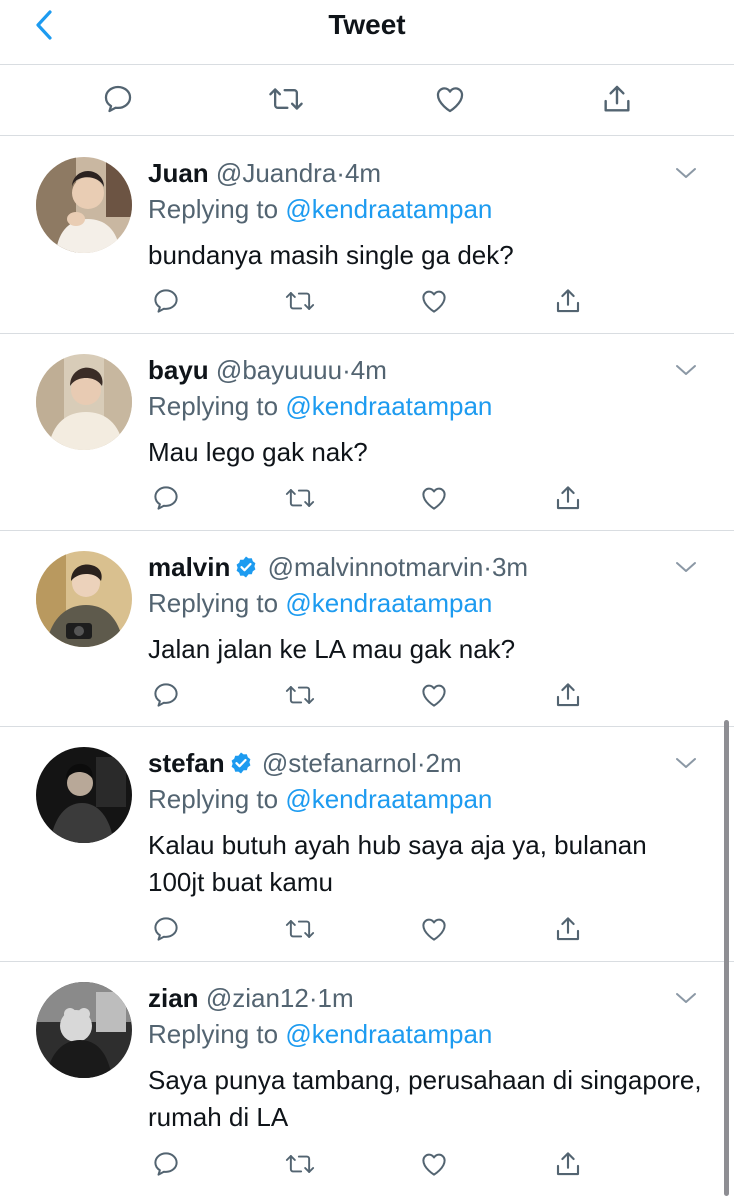 The image size is (734, 1200). Describe the element at coordinates (186, 763) in the screenshot. I see `display-name: stefan` at that location.